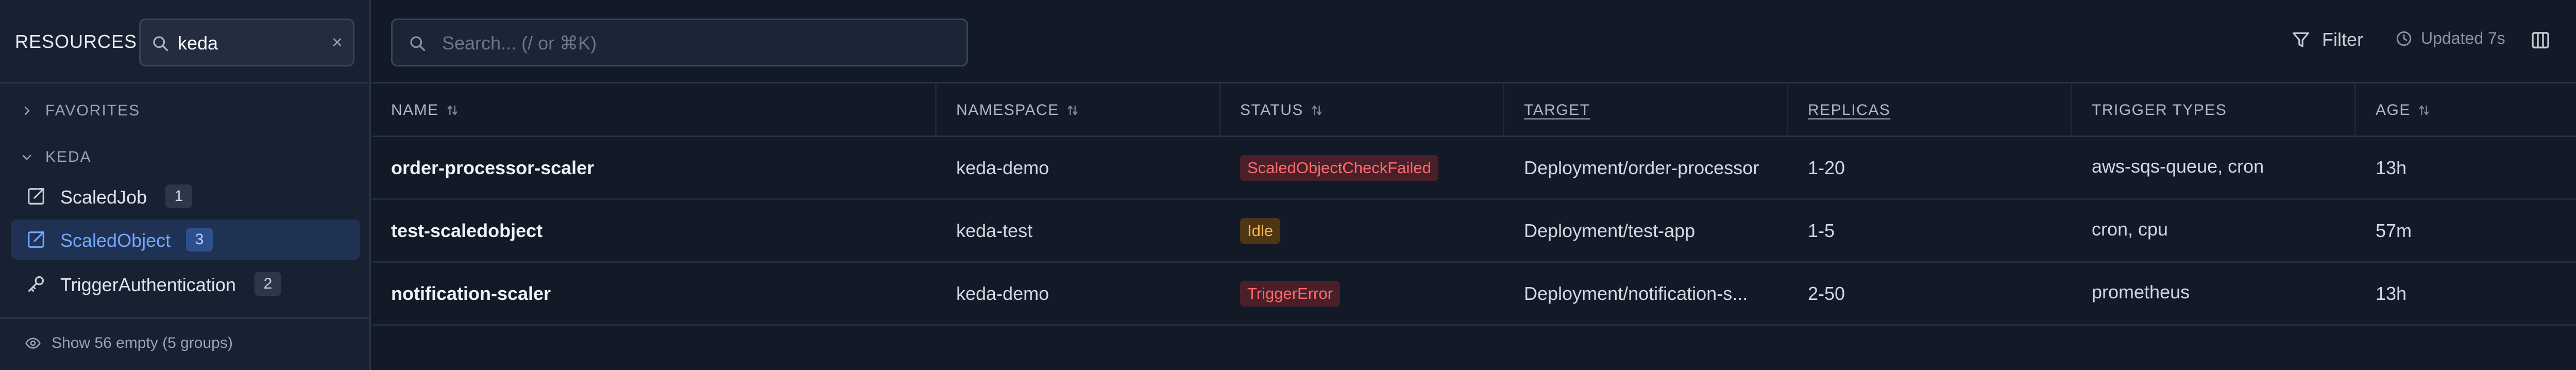  What do you see at coordinates (659, 167) in the screenshot?
I see `cell-name: order-processor-scaler` at bounding box center [659, 167].